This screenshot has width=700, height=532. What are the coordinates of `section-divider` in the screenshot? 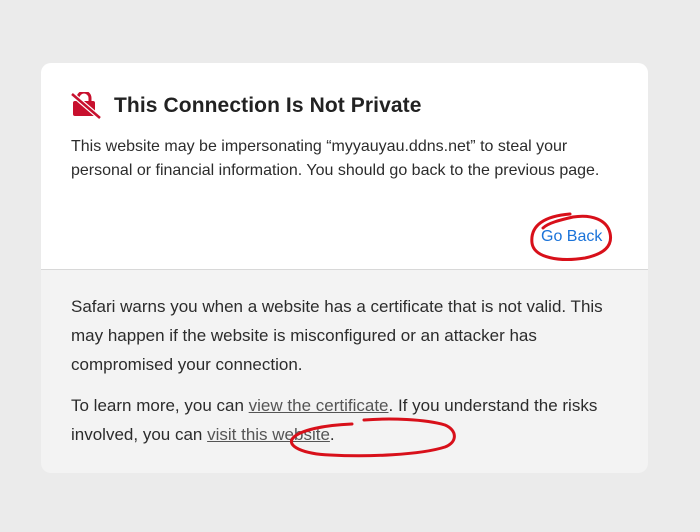 It's located at (344, 269).